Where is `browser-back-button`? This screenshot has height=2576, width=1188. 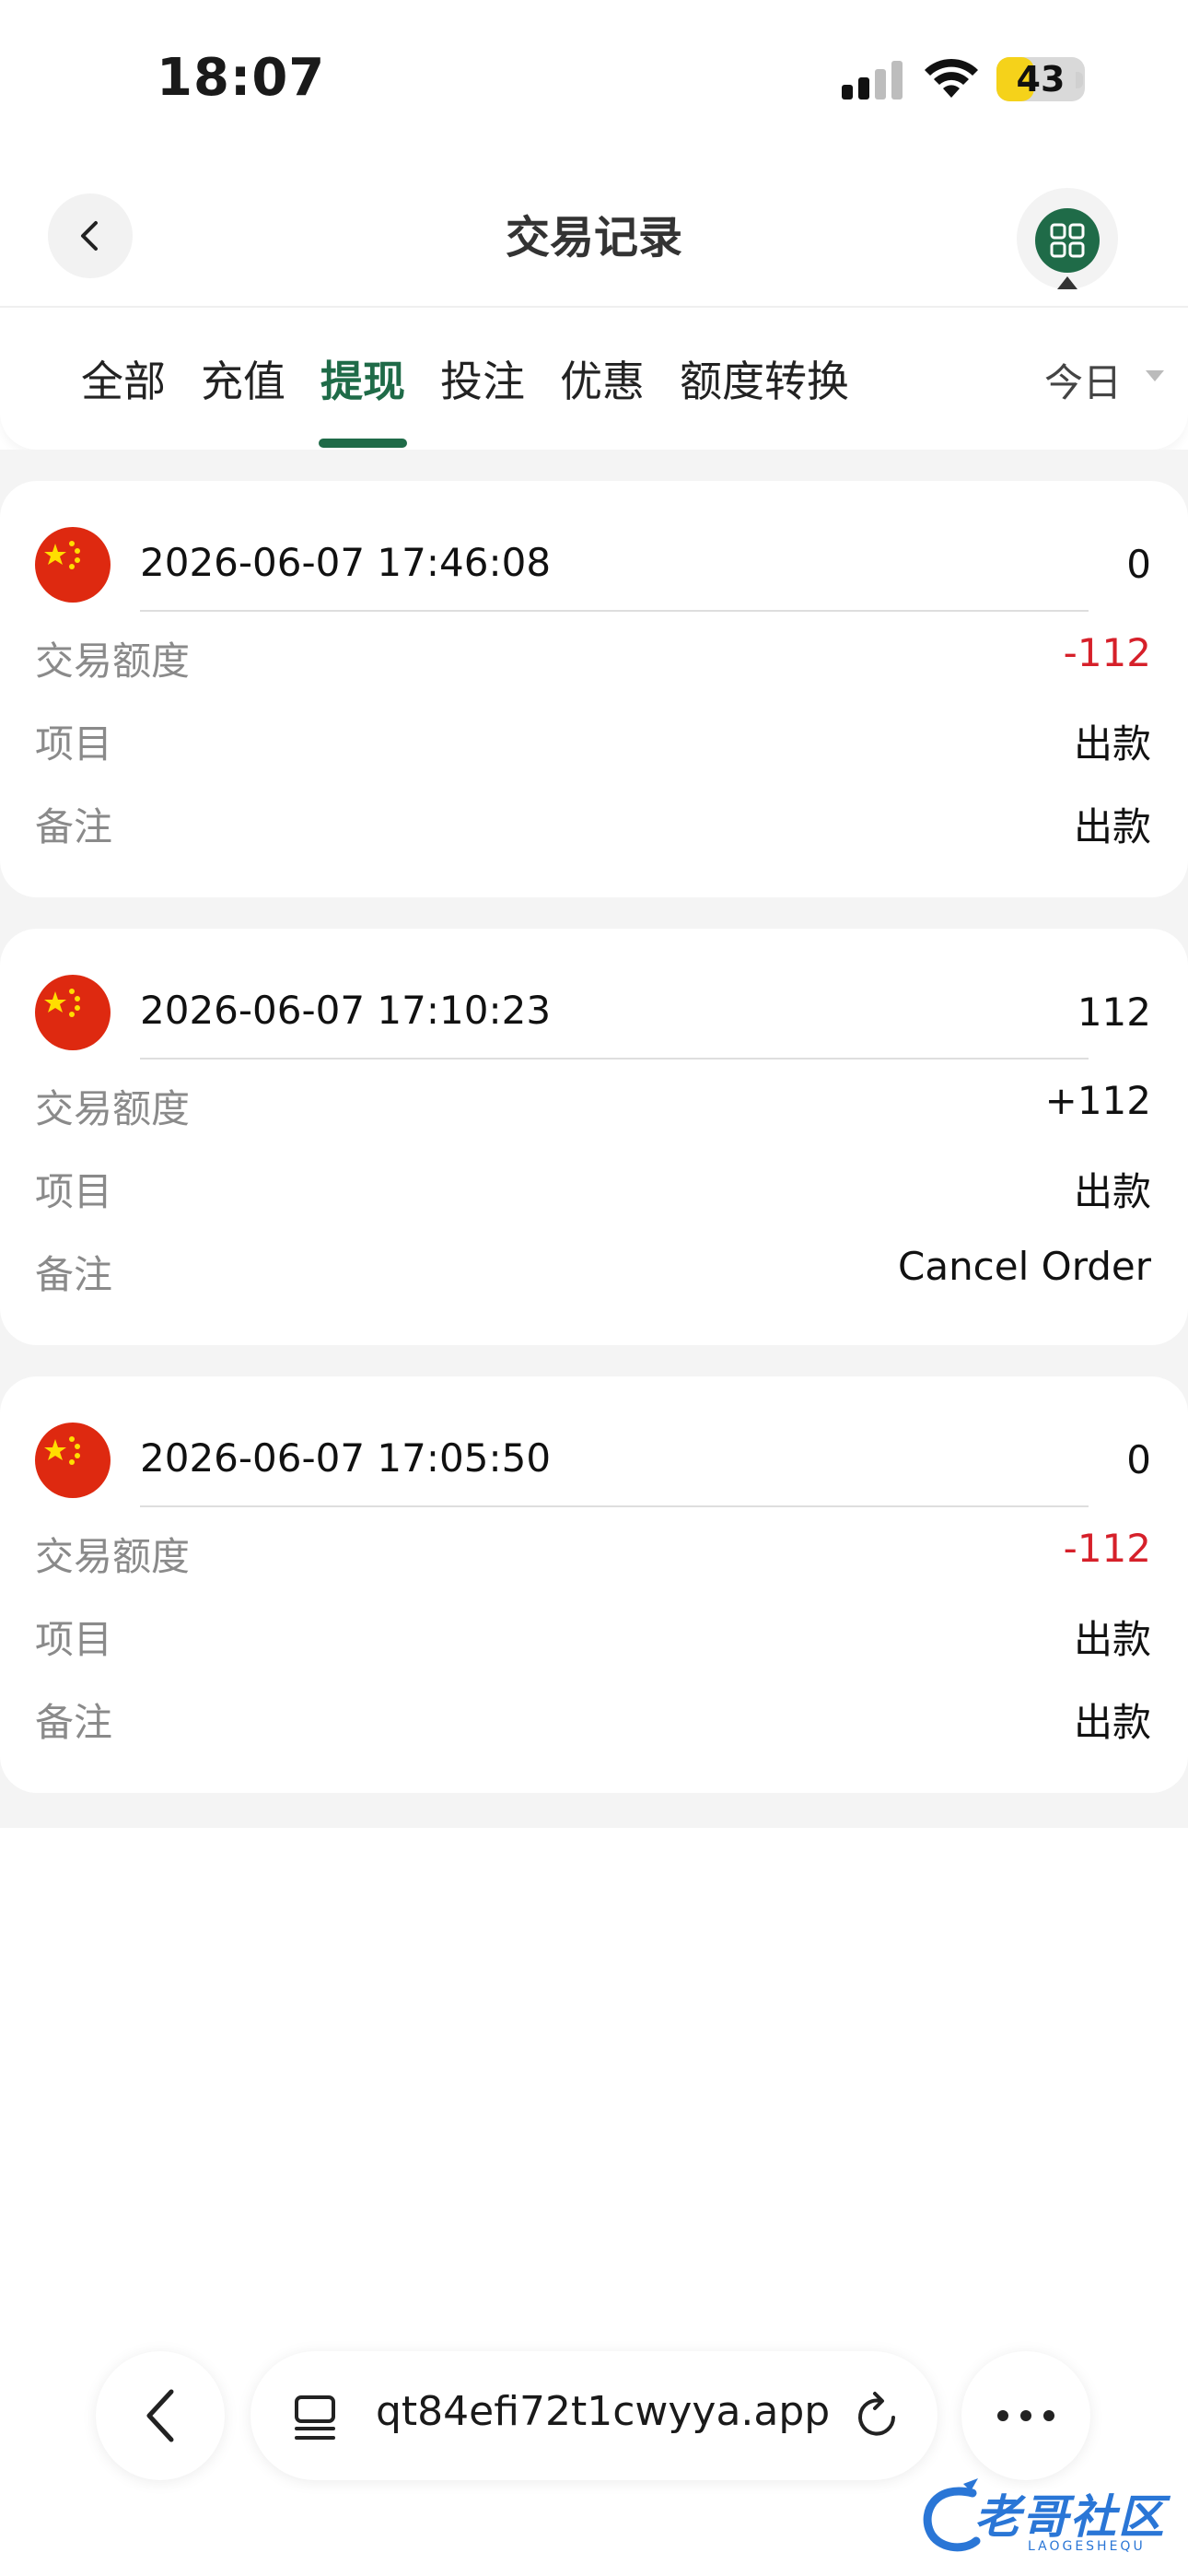
browser-back-button is located at coordinates (160, 2415).